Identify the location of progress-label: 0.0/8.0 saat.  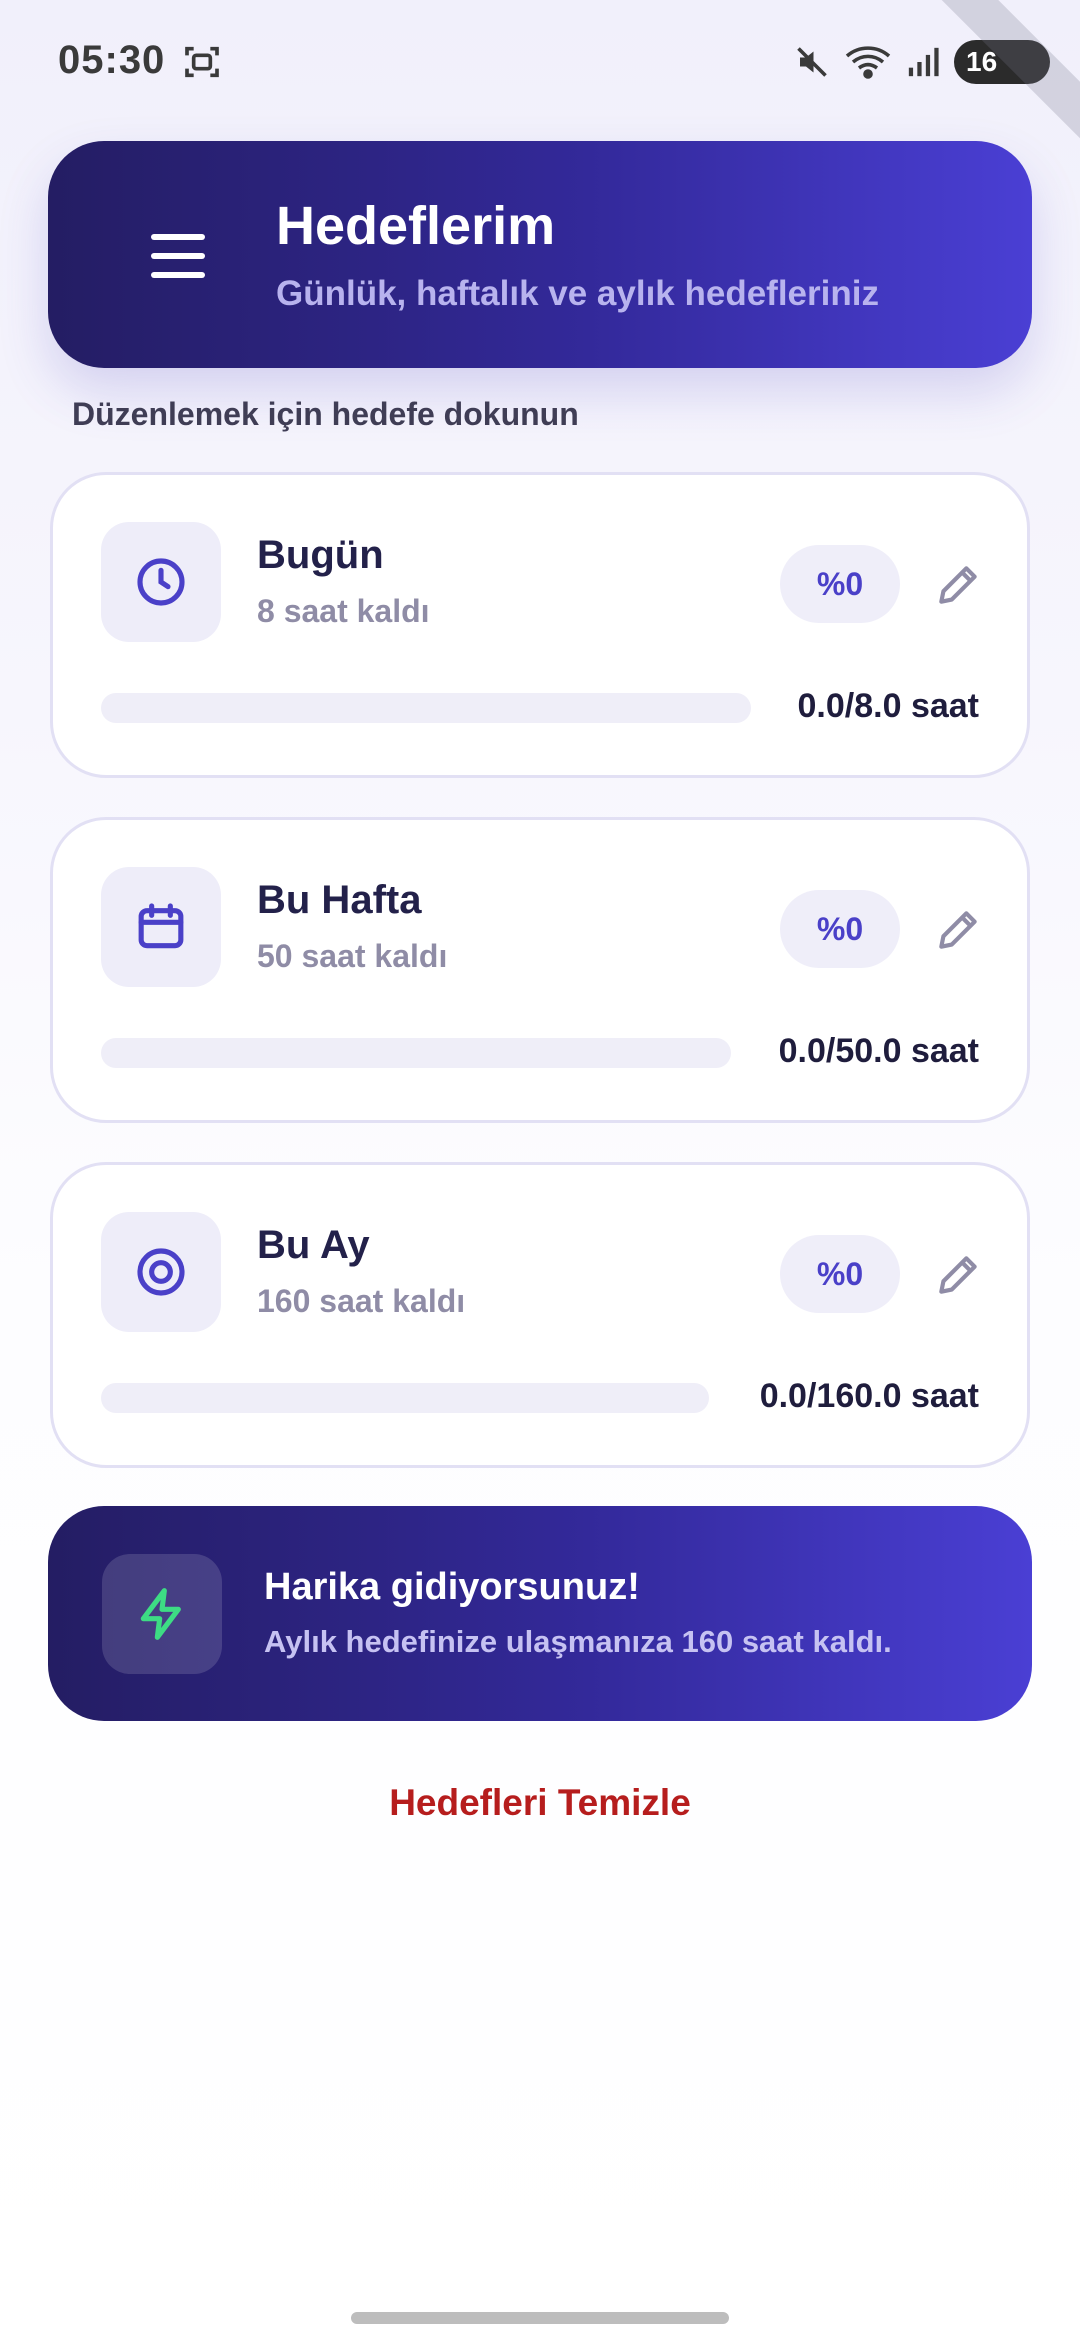
(888, 706).